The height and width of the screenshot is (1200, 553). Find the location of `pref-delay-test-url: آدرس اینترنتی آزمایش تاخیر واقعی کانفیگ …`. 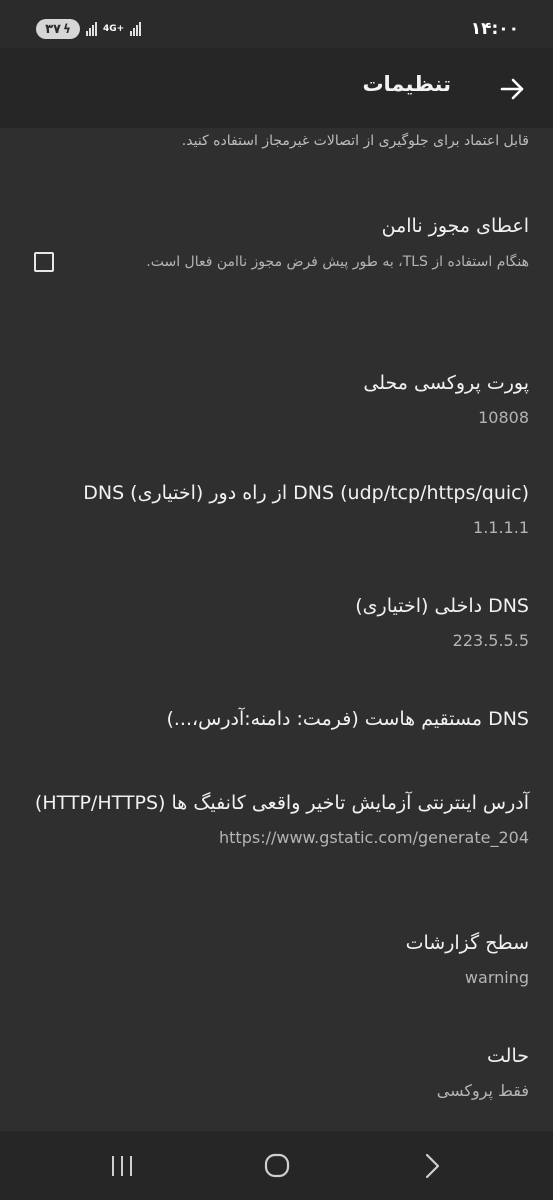

pref-delay-test-url: آدرس اینترنتی آزمایش تاخیر واقعی کانفیگ … is located at coordinates (276, 820).